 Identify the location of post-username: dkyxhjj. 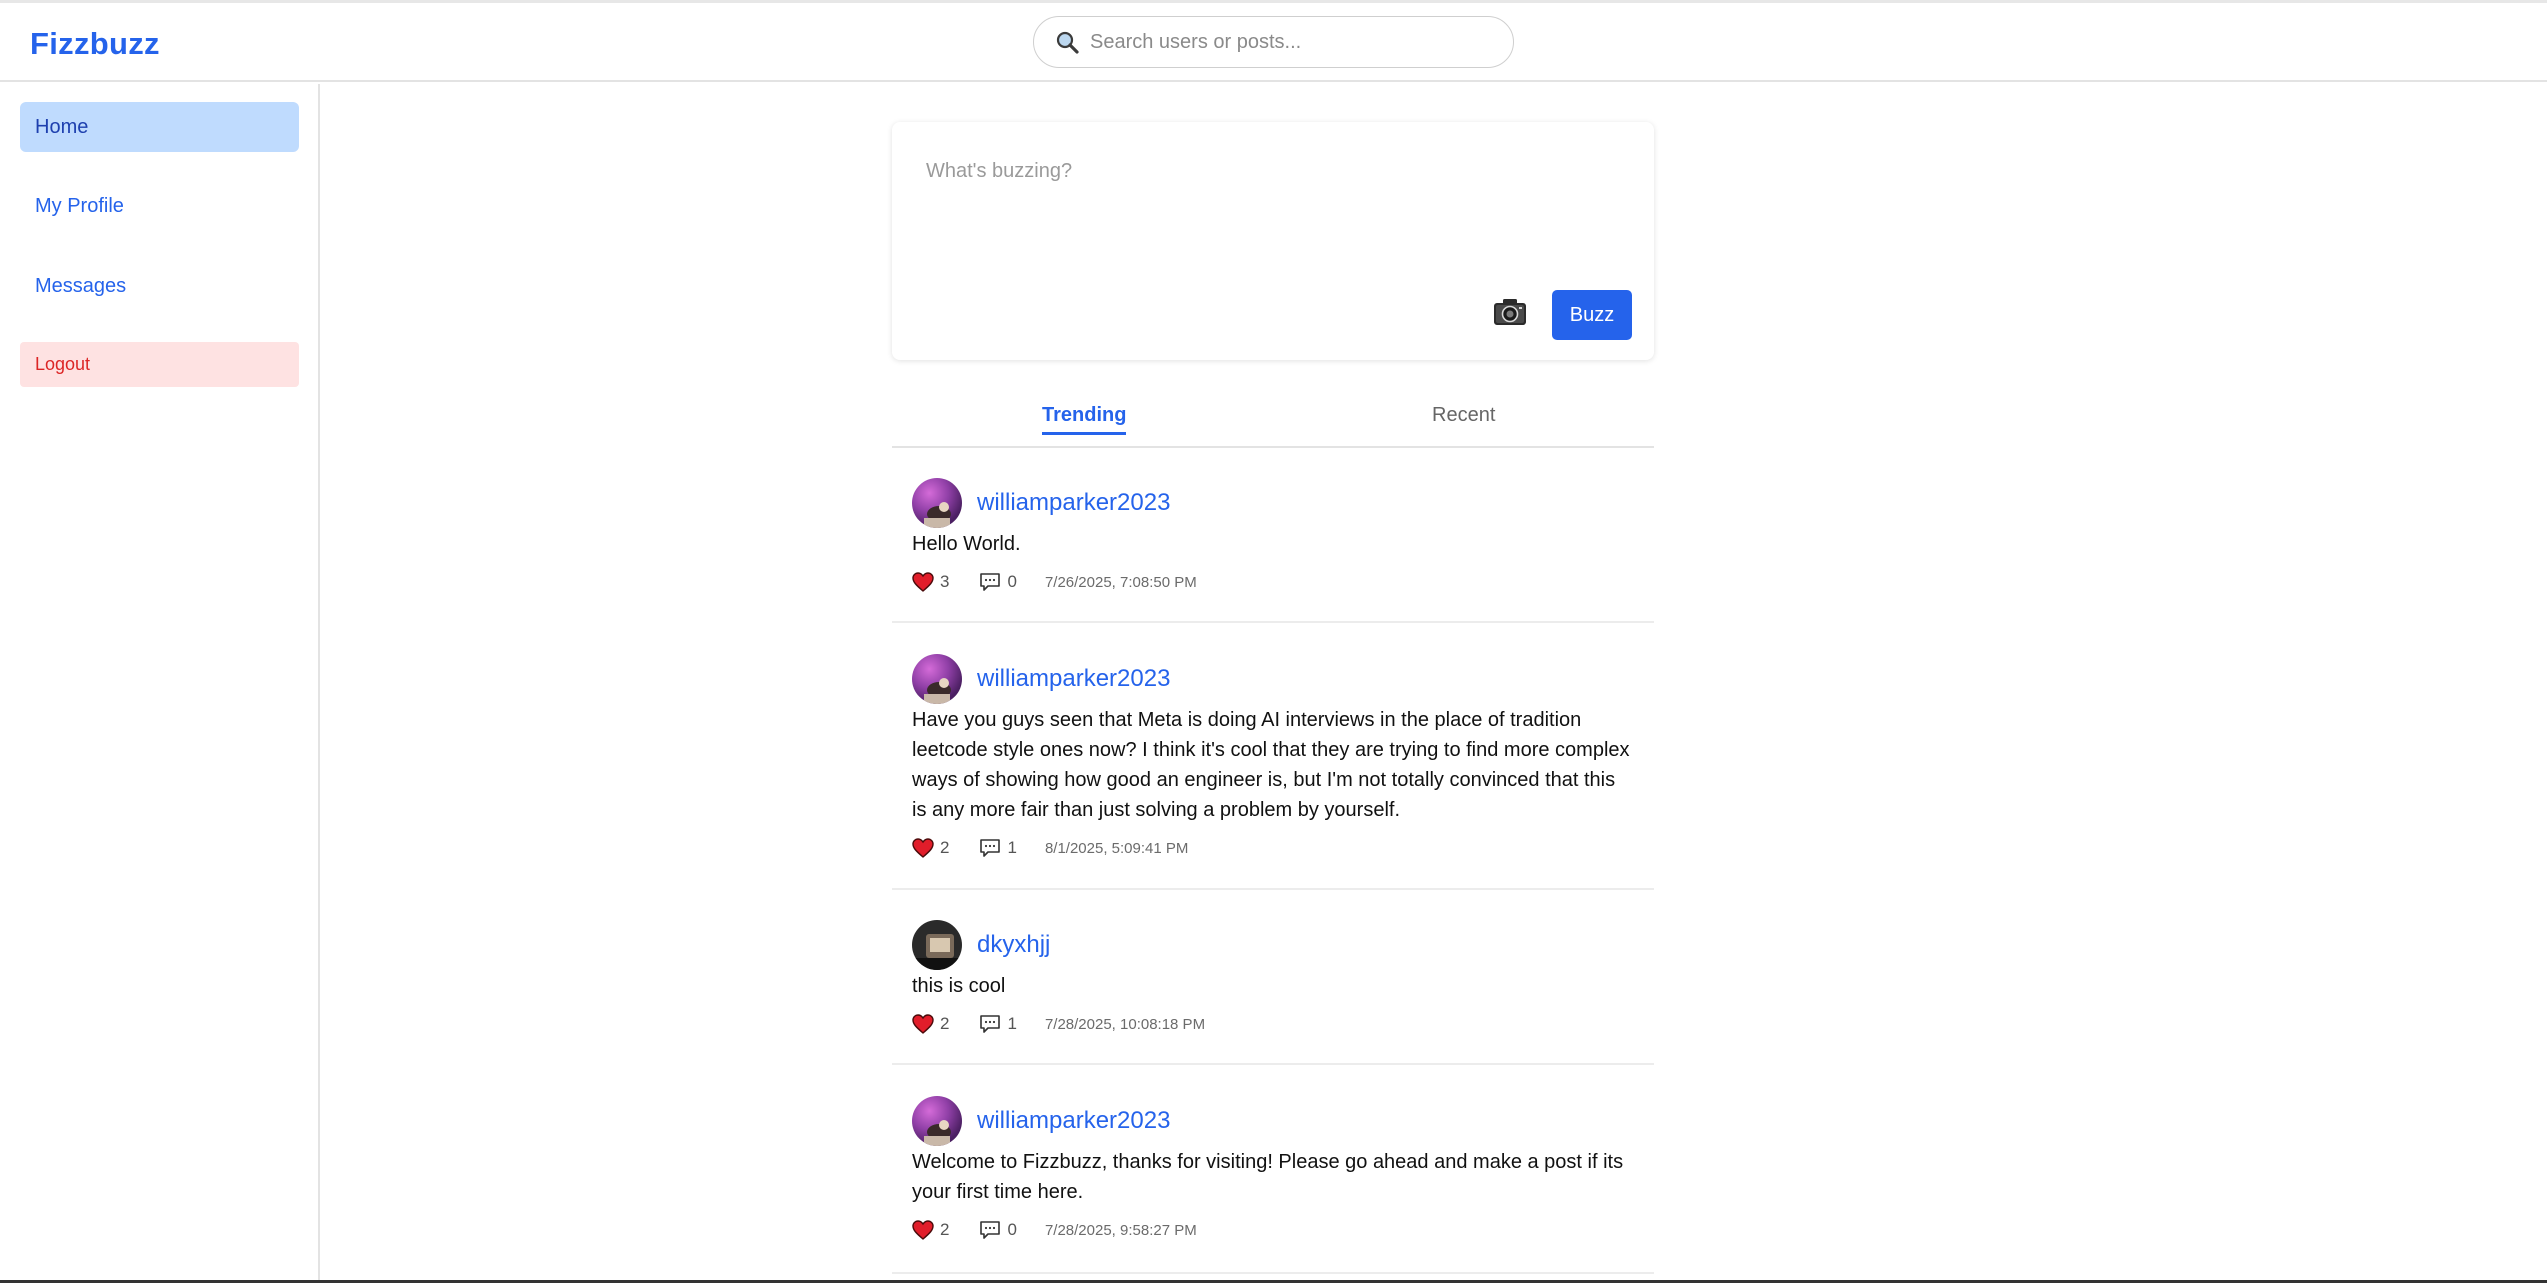
(1013, 945).